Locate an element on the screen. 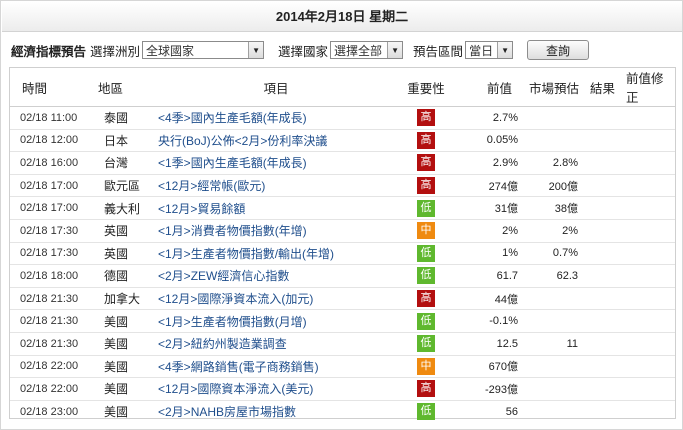 This screenshot has height=430, width=683. cell-time: 02/18 17:30 is located at coordinates (54, 231).